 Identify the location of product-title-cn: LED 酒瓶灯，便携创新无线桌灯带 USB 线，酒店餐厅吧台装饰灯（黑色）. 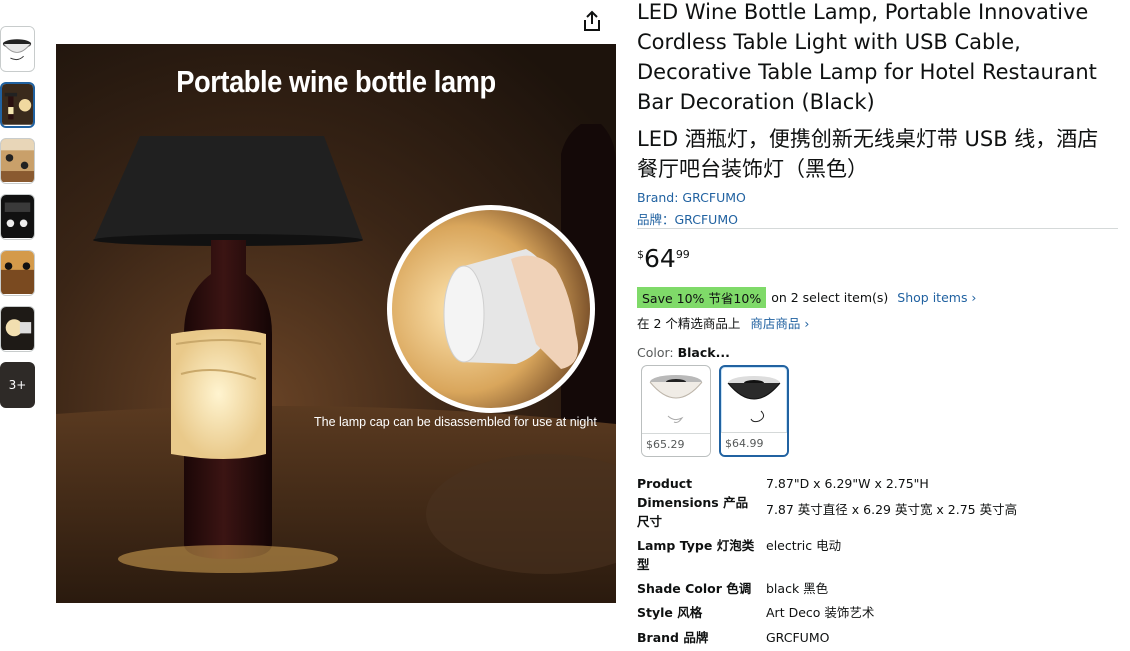
(868, 154).